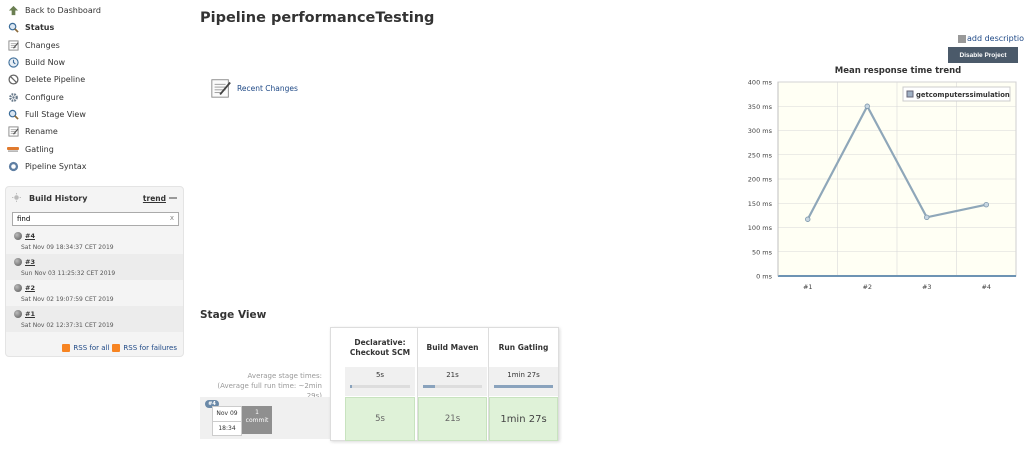  I want to click on stage-column: Build Maven 21s 21s, so click(452, 384).